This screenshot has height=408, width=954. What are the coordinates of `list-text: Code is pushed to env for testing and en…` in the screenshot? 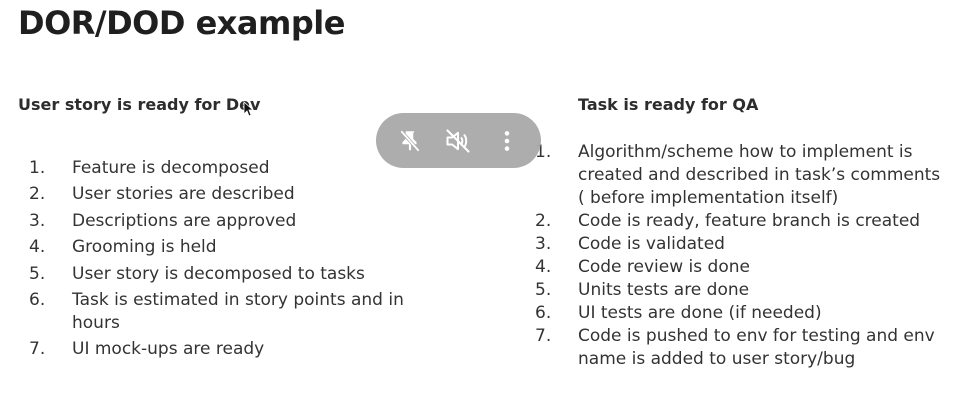 It's located at (756, 347).